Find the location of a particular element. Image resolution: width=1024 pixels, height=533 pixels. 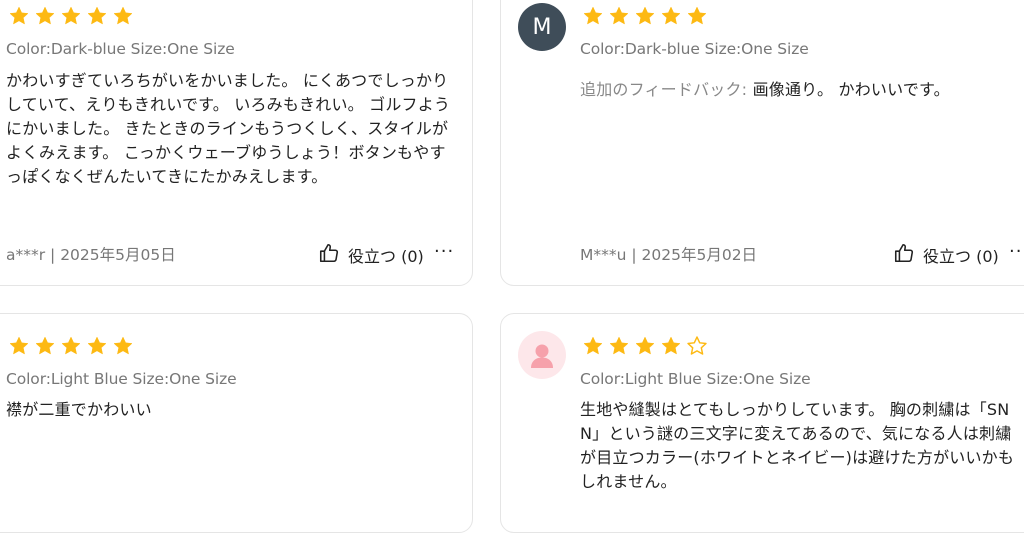

review-text: 襟が二重でかわいい is located at coordinates (79, 409).